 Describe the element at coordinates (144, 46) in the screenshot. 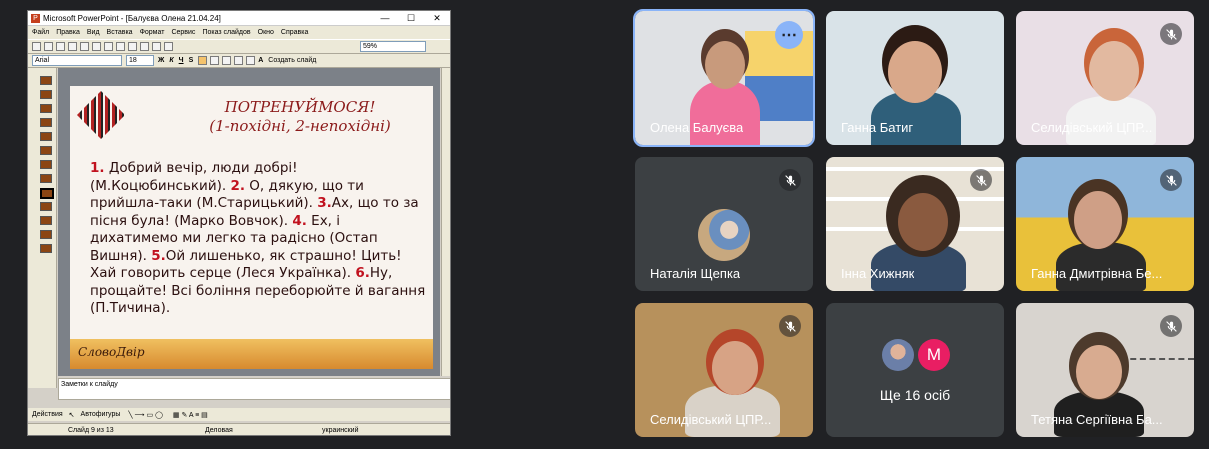

I see `redo-icon` at that location.